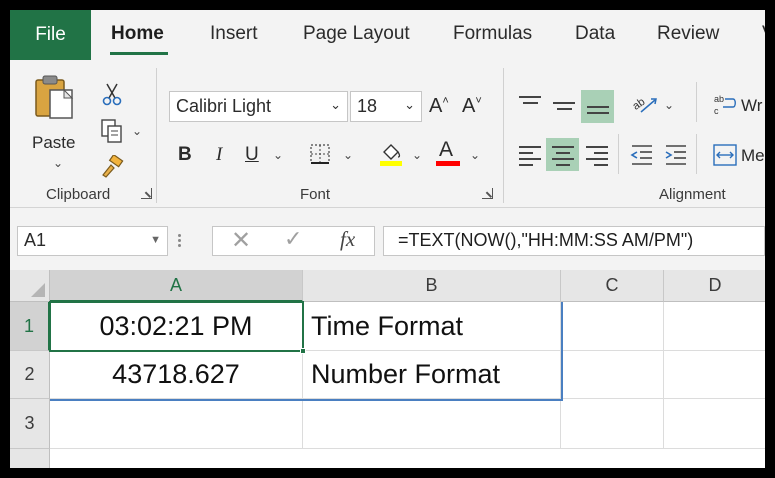  I want to click on font-name-combo: Calibri Light ⌄, so click(258, 106).